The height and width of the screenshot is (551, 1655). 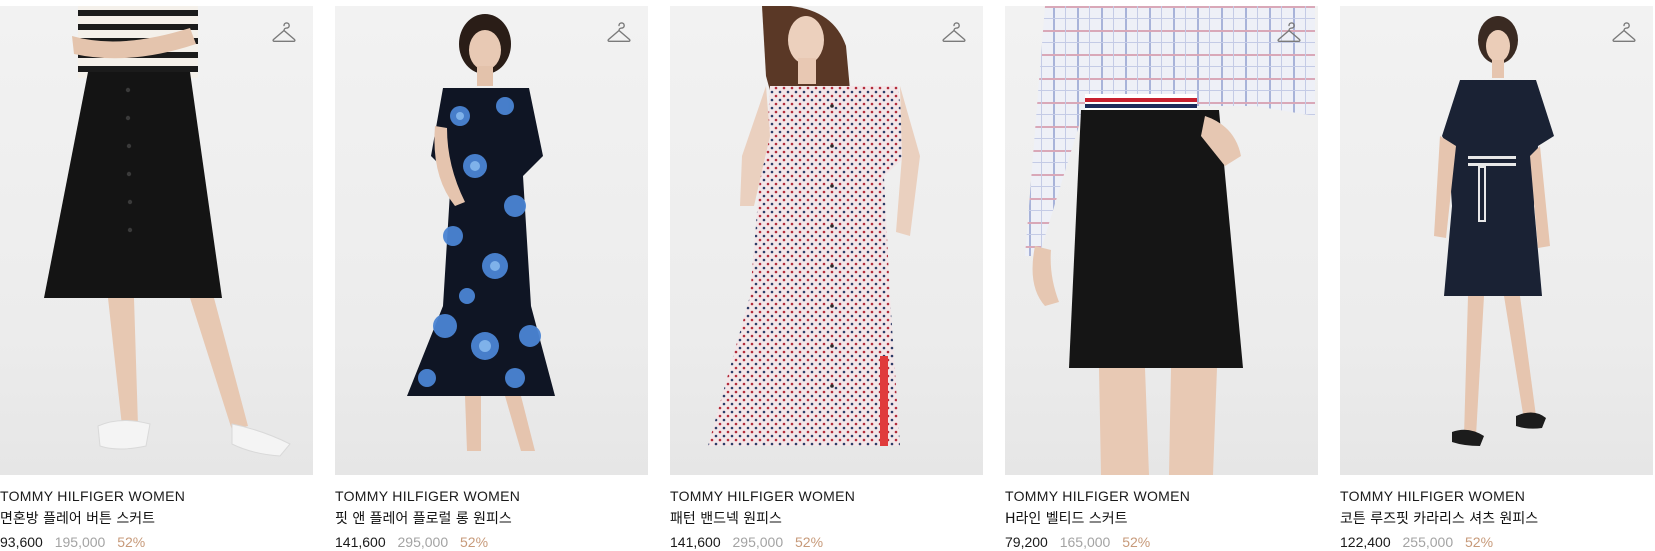 What do you see at coordinates (1161, 519) in the screenshot?
I see `product-name: H라인 벨티드 스커트` at bounding box center [1161, 519].